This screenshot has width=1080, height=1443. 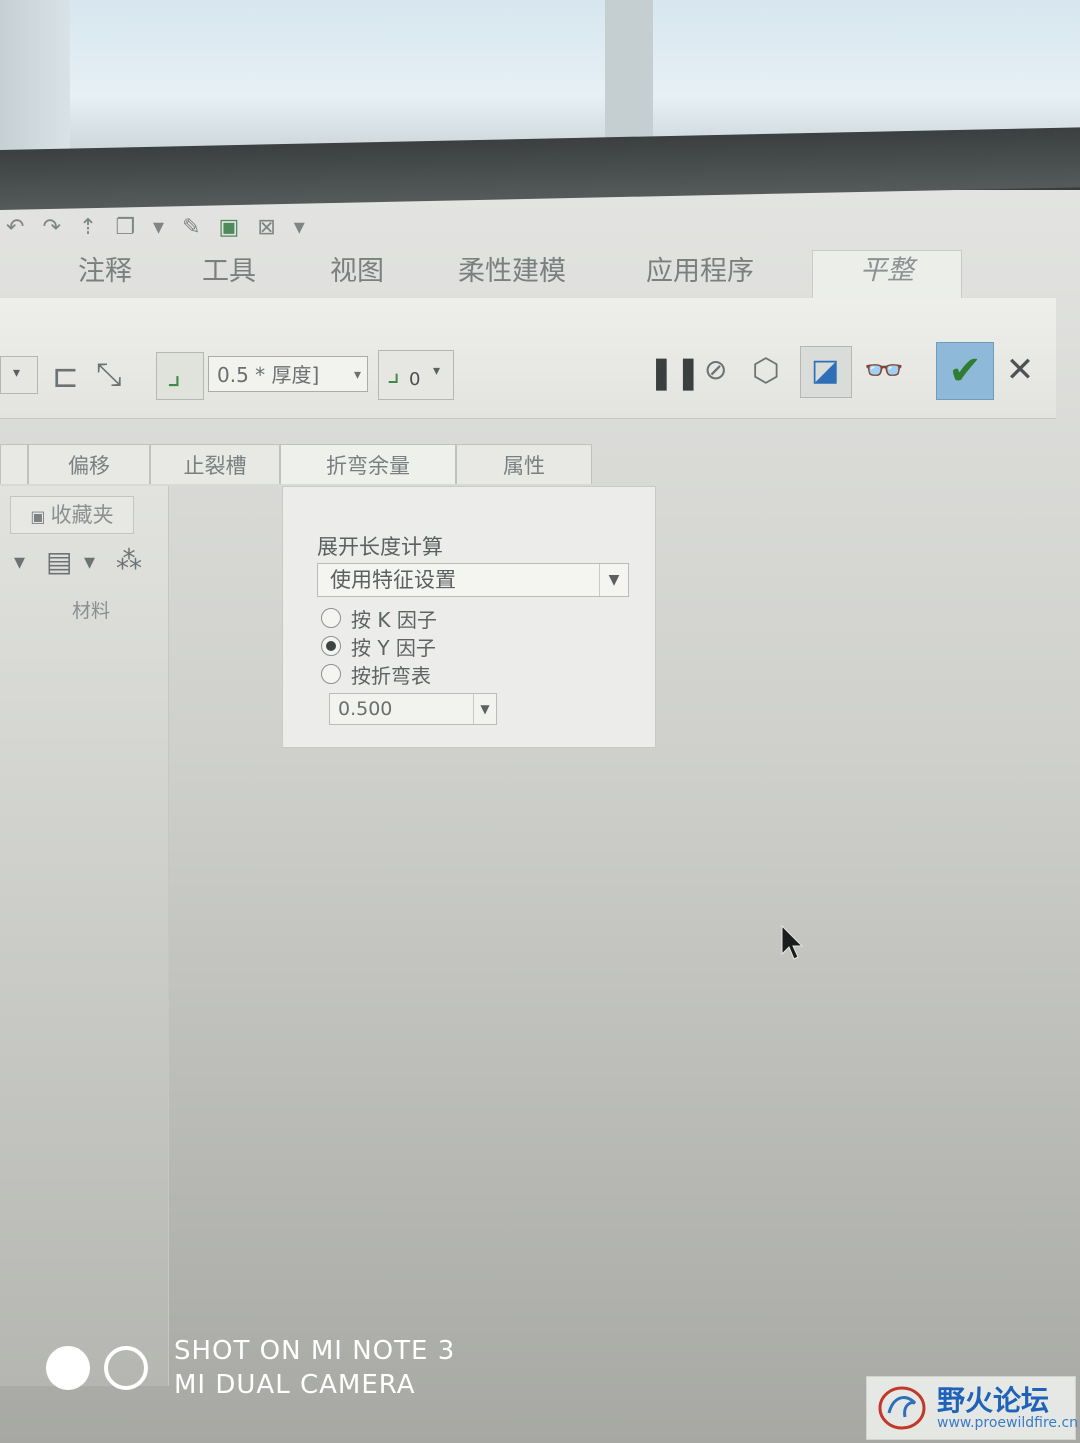 What do you see at coordinates (675, 372) in the screenshot?
I see `pause-icon: ❚❚` at bounding box center [675, 372].